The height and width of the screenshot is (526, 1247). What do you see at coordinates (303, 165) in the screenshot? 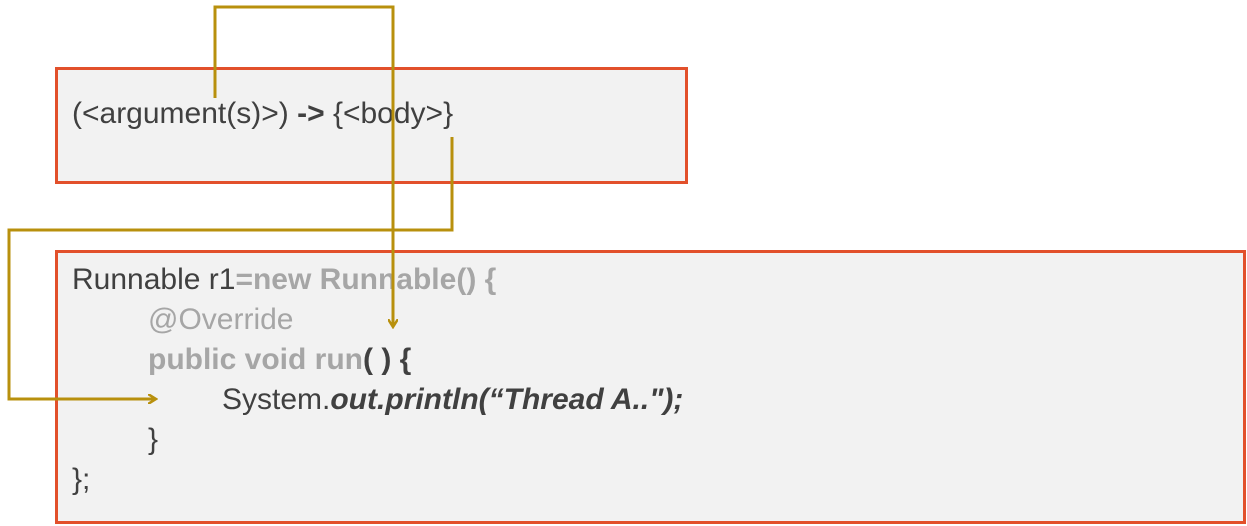
I see `arguments-connector-arrow` at bounding box center [303, 165].